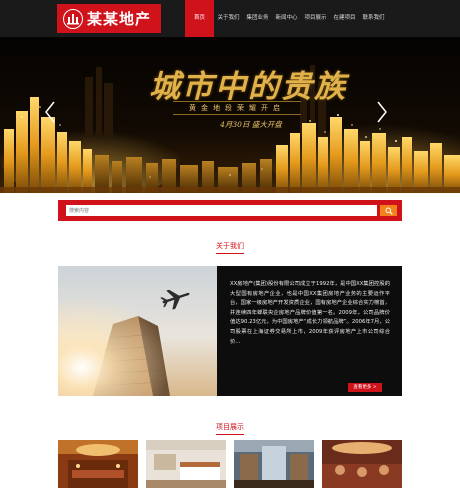 This screenshot has height=488, width=460. What do you see at coordinates (230, 434) in the screenshot?
I see `projects-heading-divider` at bounding box center [230, 434].